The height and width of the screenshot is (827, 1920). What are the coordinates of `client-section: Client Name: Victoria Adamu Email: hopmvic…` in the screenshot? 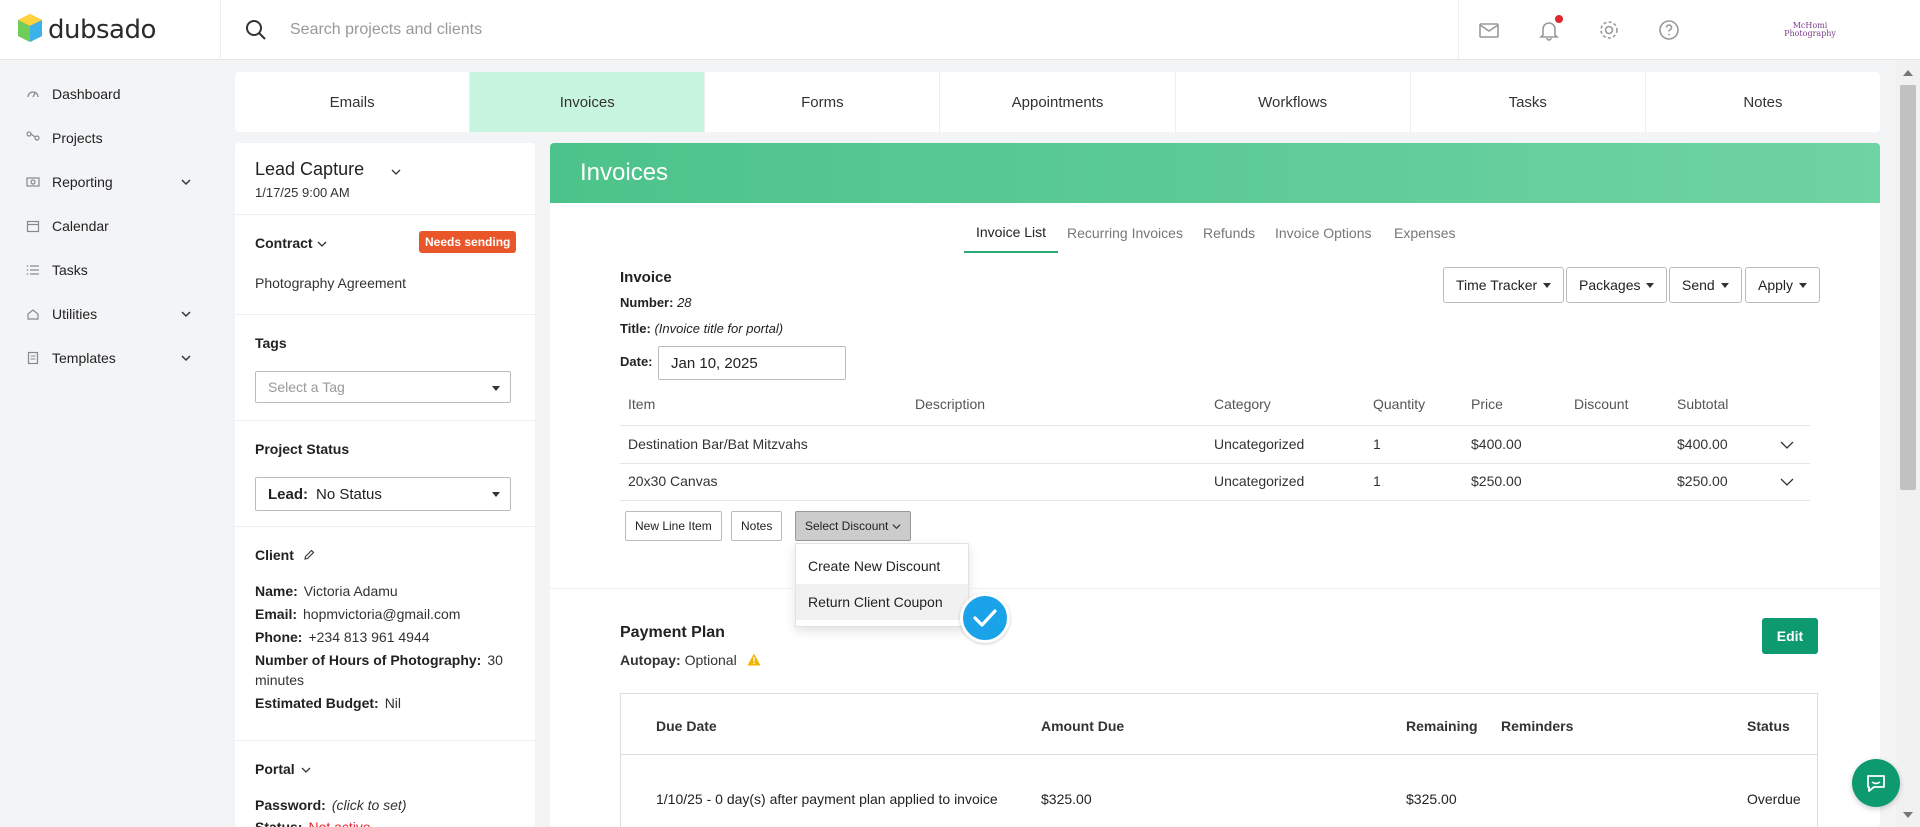 It's located at (385, 634).